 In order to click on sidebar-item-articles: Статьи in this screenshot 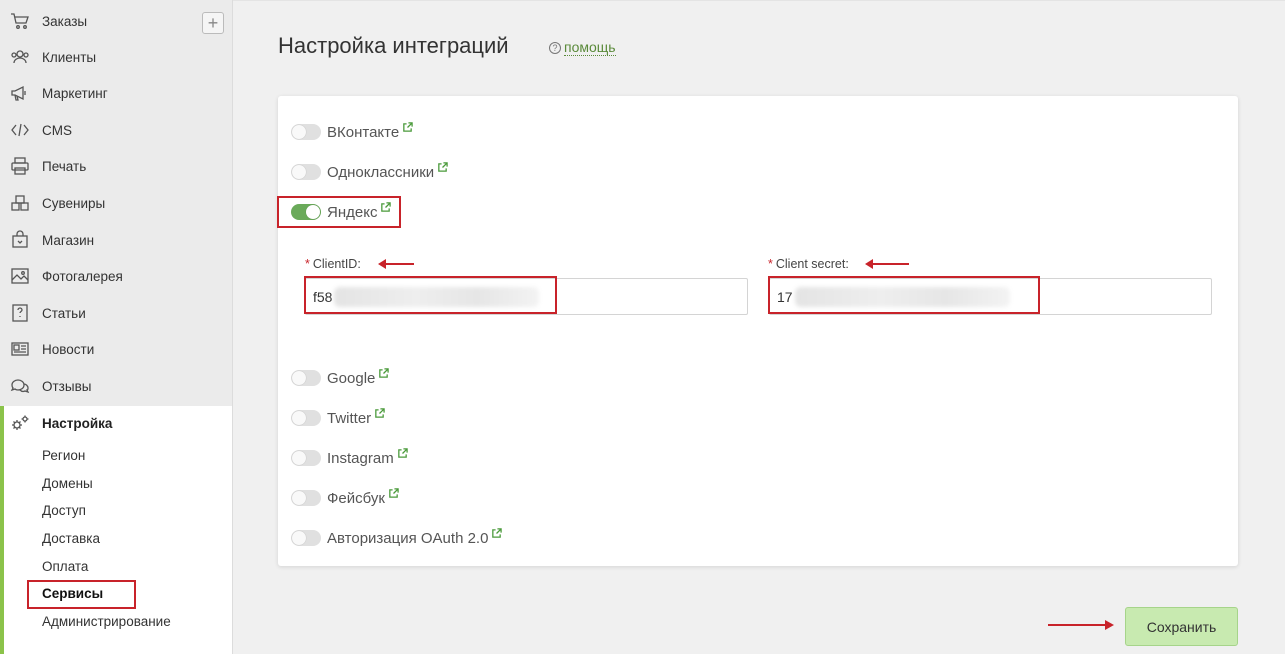, I will do `click(116, 313)`.